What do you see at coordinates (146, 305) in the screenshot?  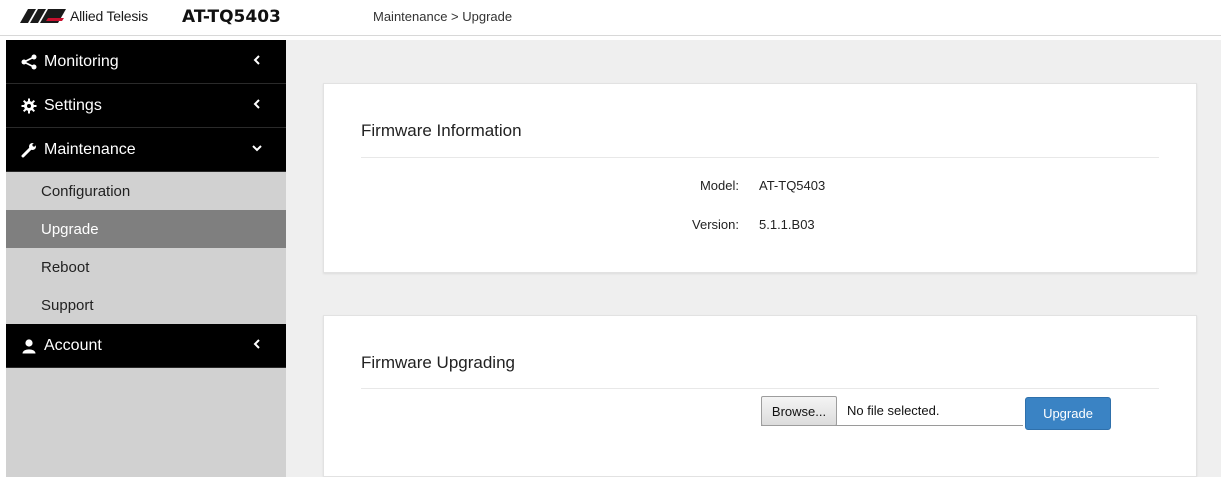 I see `sidebar-subitem-support: Support` at bounding box center [146, 305].